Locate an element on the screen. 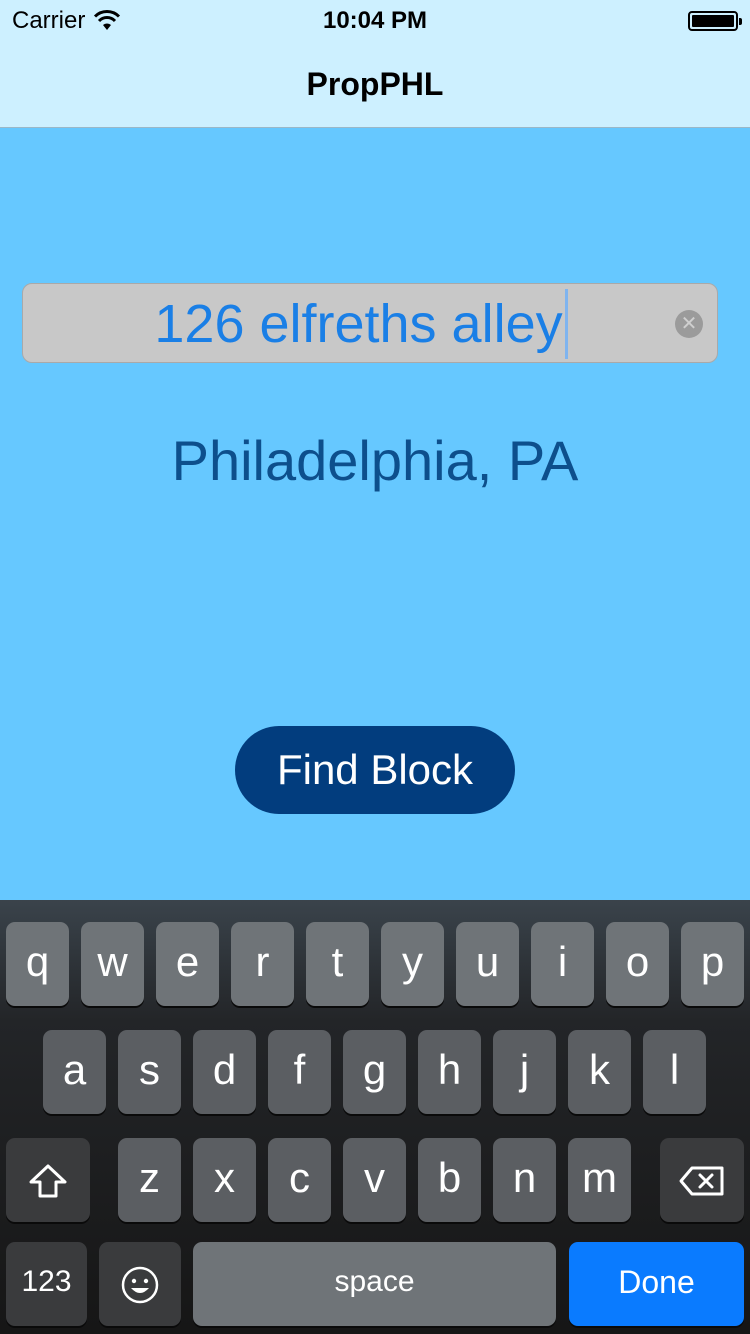 Image resolution: width=750 pixels, height=1334 pixels. key-o: o is located at coordinates (637, 964).